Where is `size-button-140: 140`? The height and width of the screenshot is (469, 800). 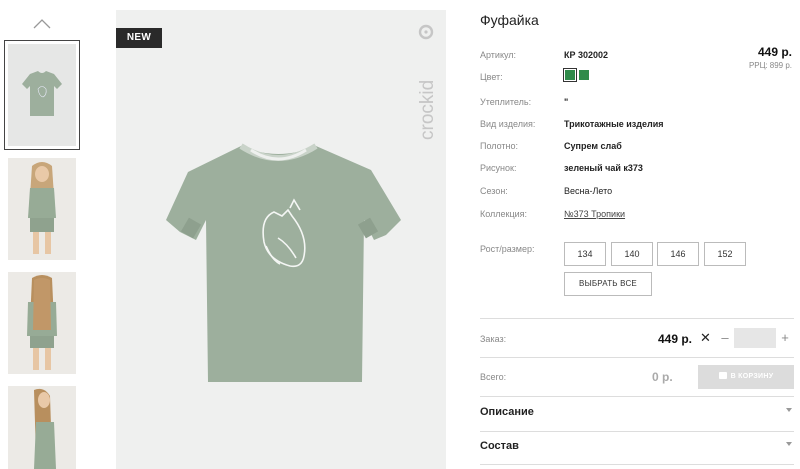
size-button-140: 140 is located at coordinates (632, 254).